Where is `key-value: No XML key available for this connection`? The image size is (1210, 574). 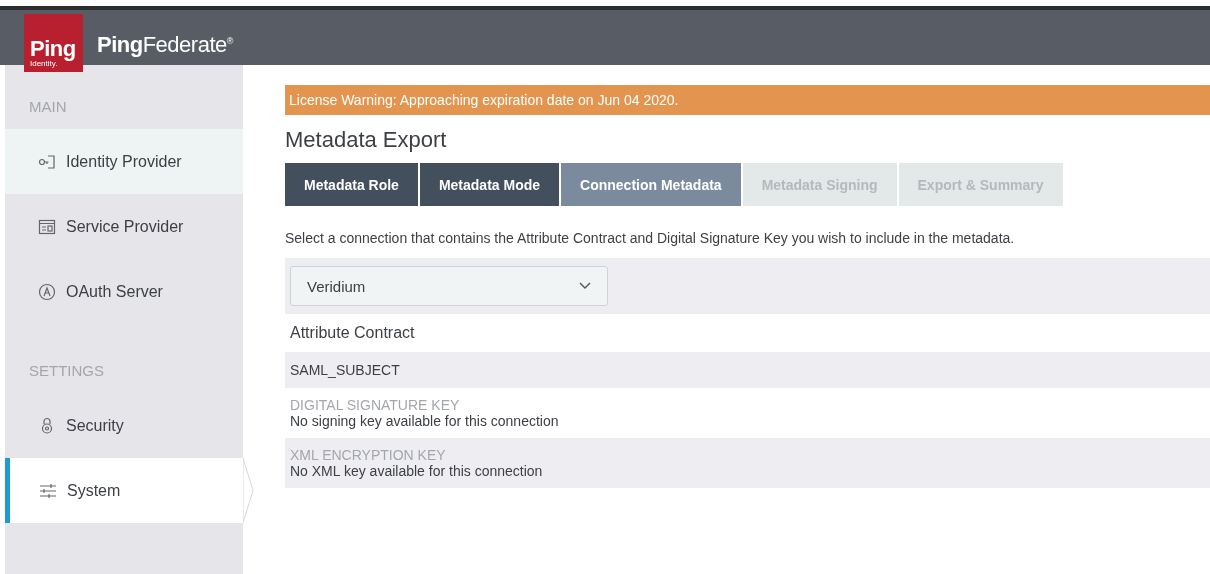
key-value: No XML key available for this connection is located at coordinates (417, 471).